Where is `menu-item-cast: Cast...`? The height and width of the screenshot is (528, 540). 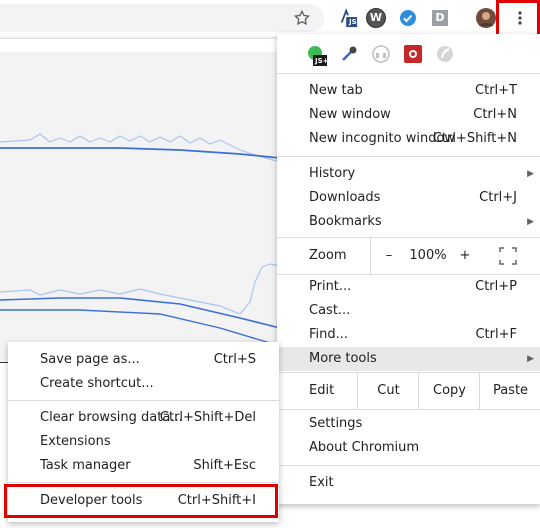
menu-item-cast: Cast... is located at coordinates (408, 311).